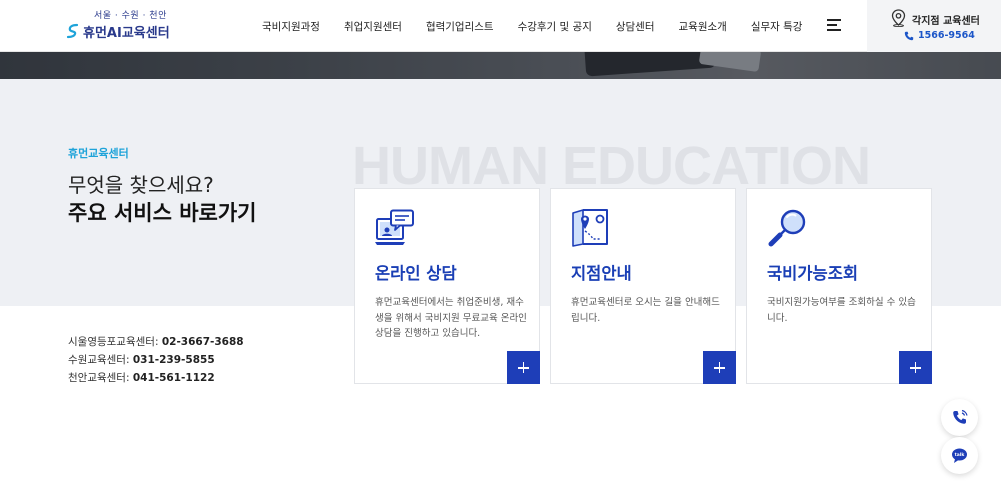 Image resolution: width=1001 pixels, height=484 pixels. Describe the element at coordinates (841, 310) in the screenshot. I see `card-description: 국비지원가능여부를 조회하실 수 있습니다.` at that location.